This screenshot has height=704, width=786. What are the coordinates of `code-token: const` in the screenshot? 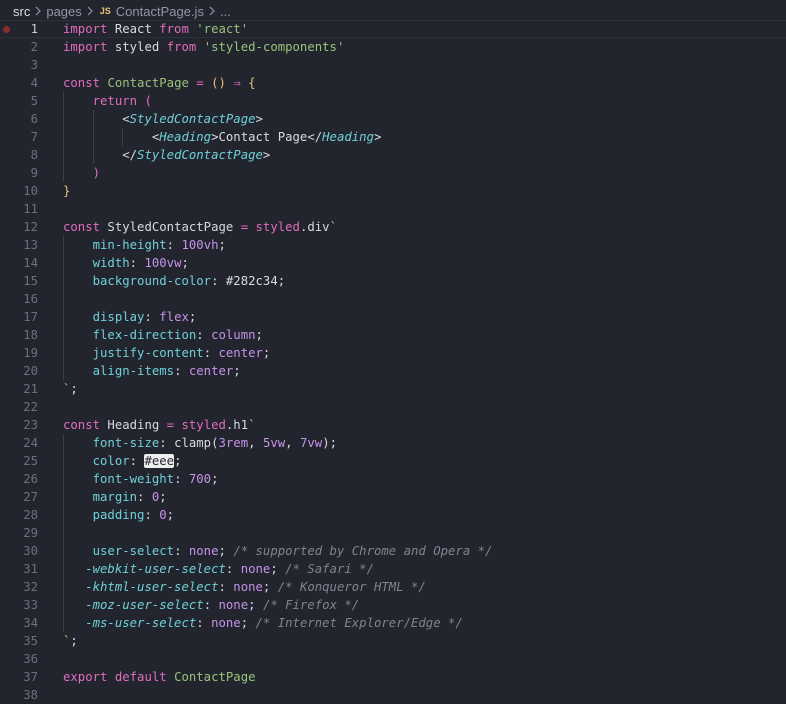 It's located at (82, 227).